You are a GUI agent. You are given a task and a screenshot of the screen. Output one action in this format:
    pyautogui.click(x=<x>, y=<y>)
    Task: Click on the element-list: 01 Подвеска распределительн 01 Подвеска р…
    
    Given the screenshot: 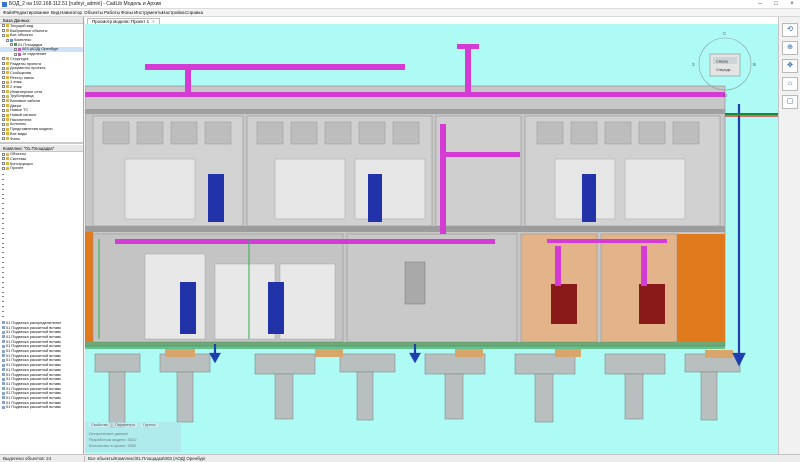 What is the action you would take?
    pyautogui.click(x=41, y=365)
    